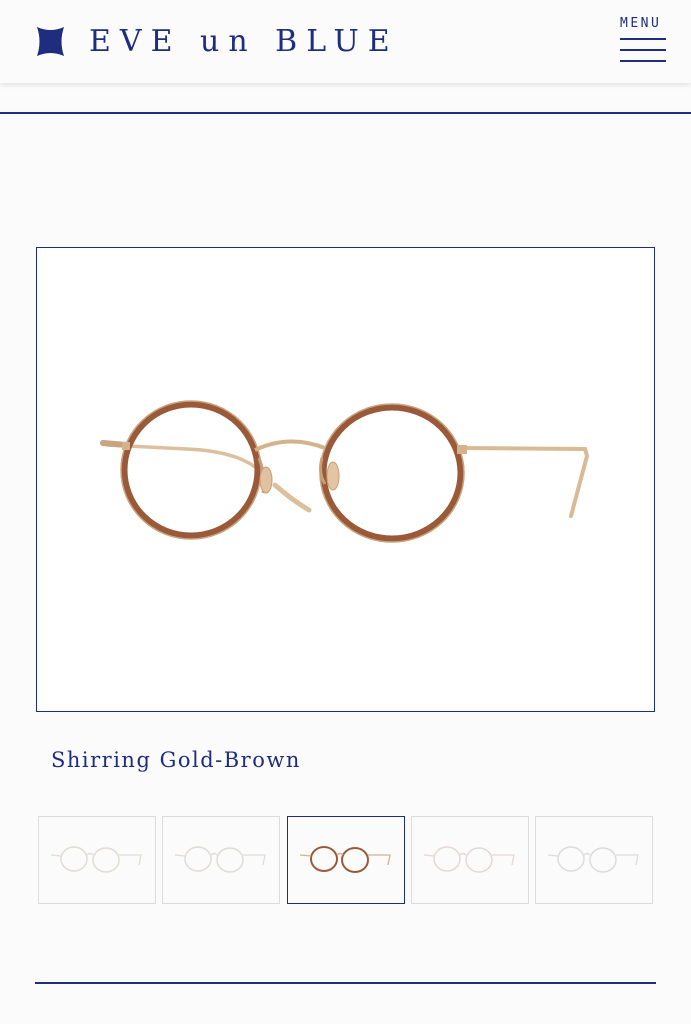 Image resolution: width=691 pixels, height=1024 pixels. What do you see at coordinates (50, 41) in the screenshot?
I see `logo-mark-icon` at bounding box center [50, 41].